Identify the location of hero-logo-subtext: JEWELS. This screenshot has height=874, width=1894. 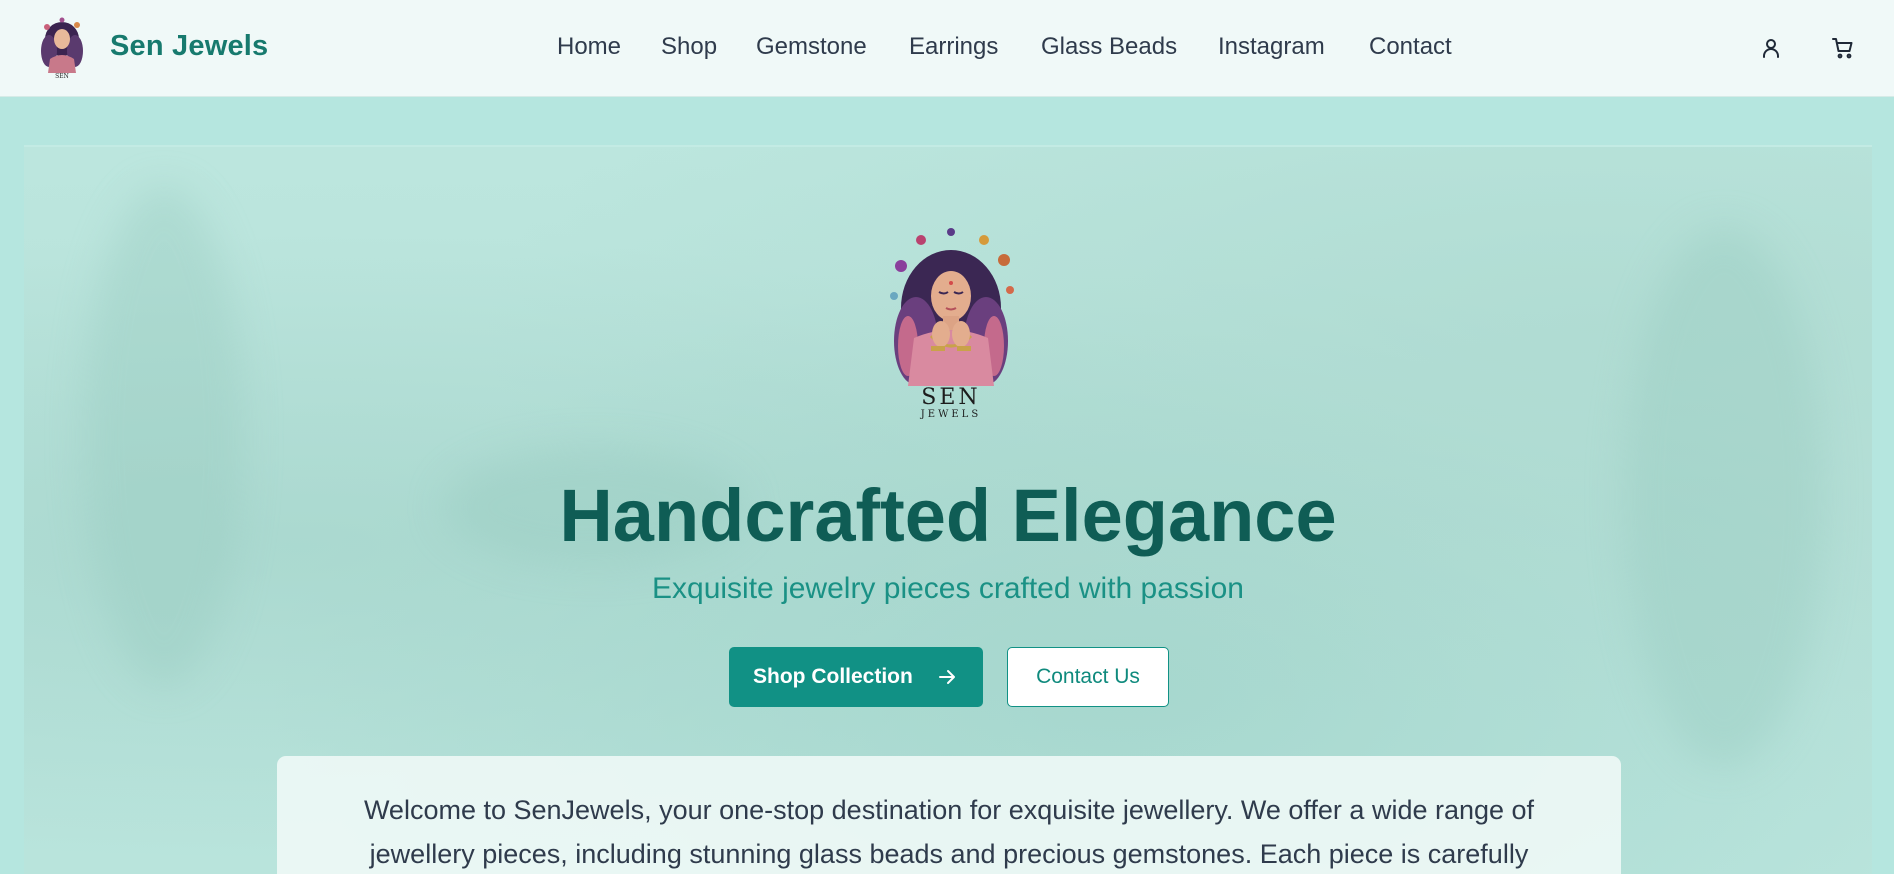
(950, 414).